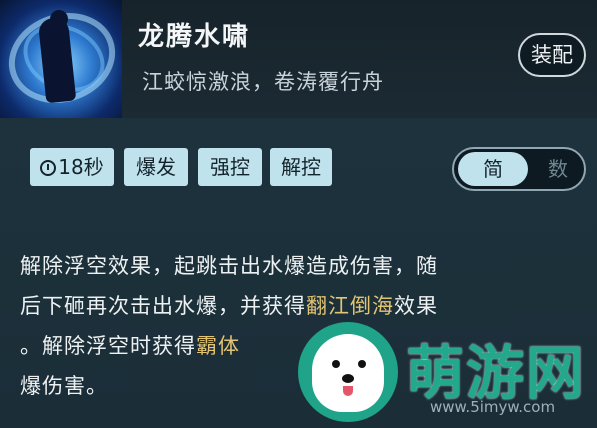  What do you see at coordinates (156, 167) in the screenshot?
I see `tag-burst: 爆发` at bounding box center [156, 167].